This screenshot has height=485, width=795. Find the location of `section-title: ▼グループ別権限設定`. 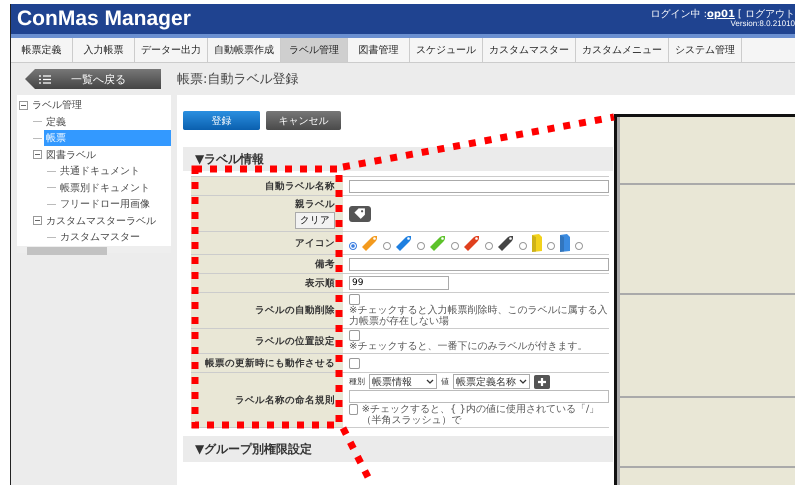

section-title: ▼グループ別権限設定 is located at coordinates (253, 449).